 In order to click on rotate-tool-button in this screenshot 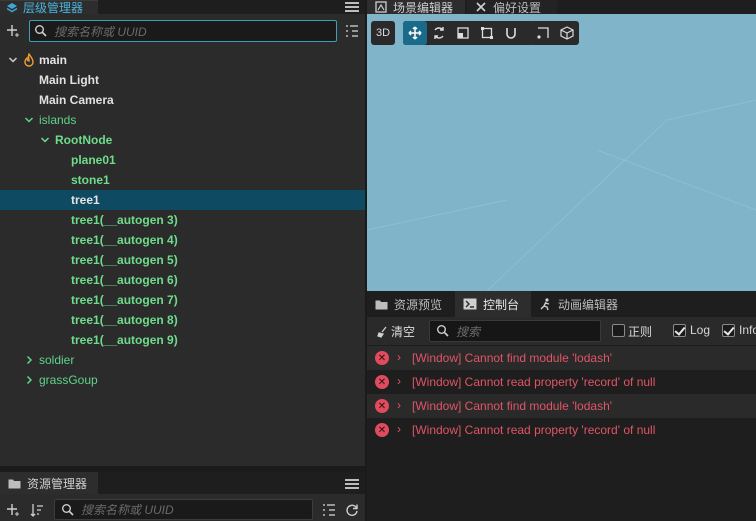, I will do `click(439, 33)`.